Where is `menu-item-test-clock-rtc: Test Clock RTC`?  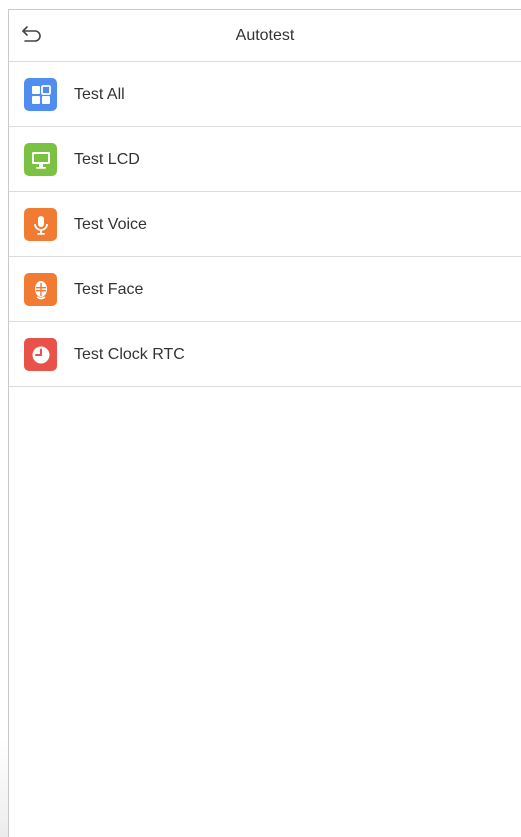
menu-item-test-clock-rtc: Test Clock RTC is located at coordinates (265, 354).